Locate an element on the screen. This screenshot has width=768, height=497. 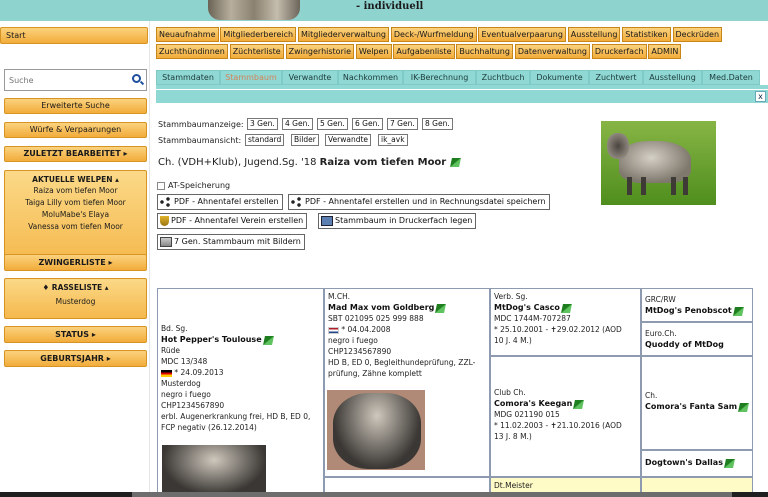
dog-name: Raiza vom tiefen Moor is located at coordinates (383, 162).